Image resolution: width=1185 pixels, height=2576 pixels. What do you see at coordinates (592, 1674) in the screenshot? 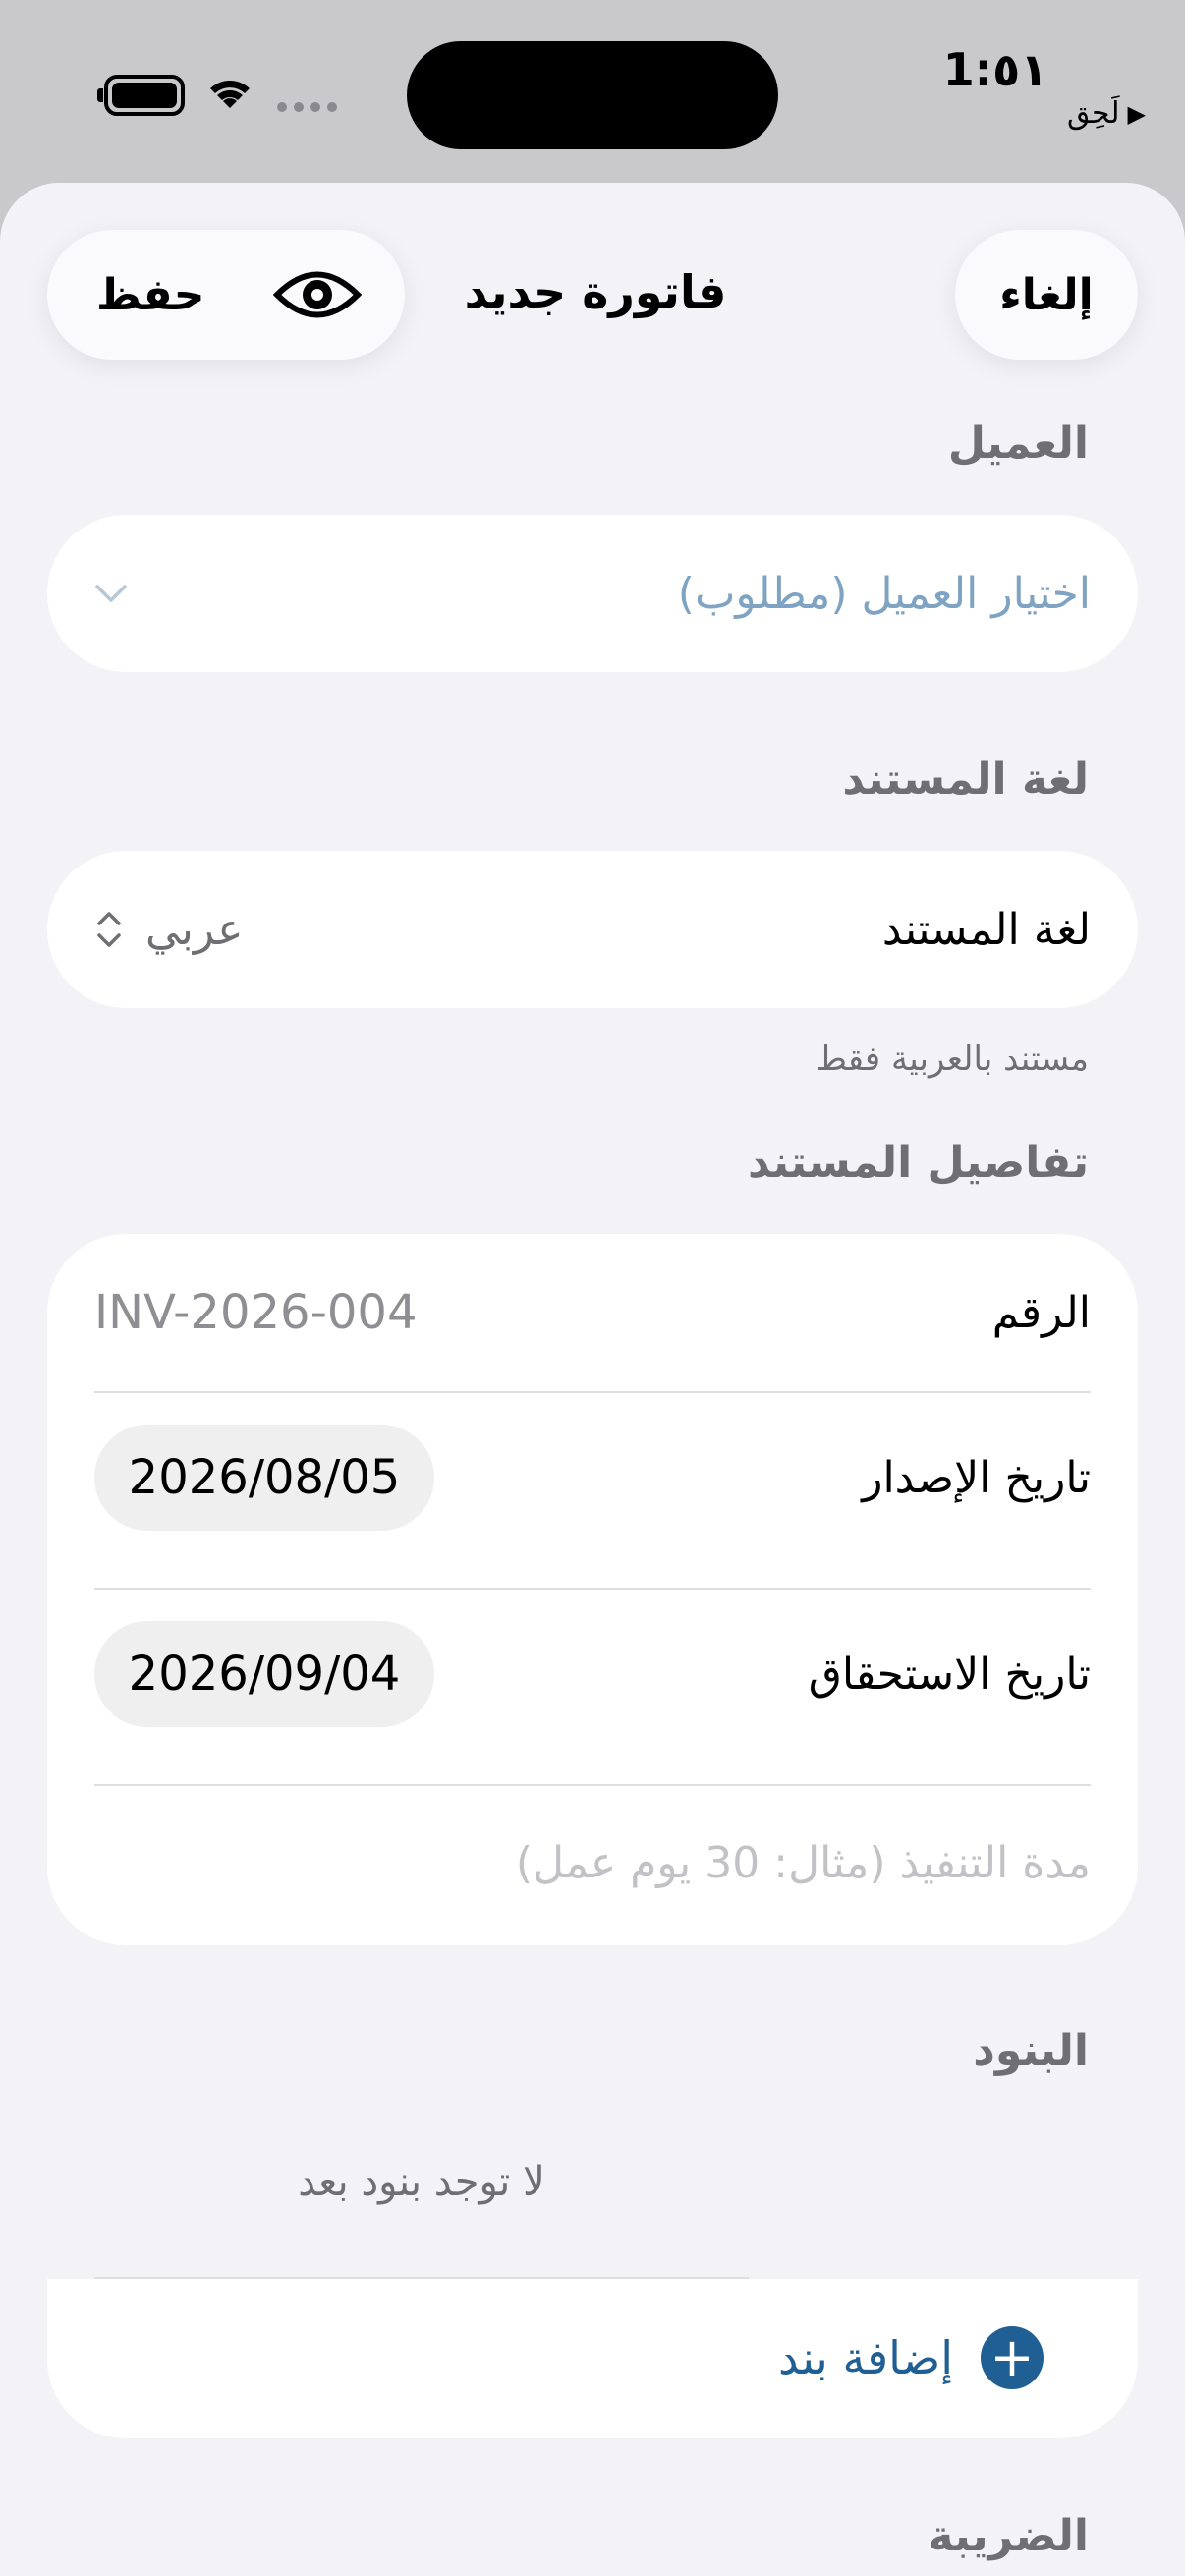
I see `due-date-row: 2026/09/04 تاريخ الاستحقاق` at bounding box center [592, 1674].